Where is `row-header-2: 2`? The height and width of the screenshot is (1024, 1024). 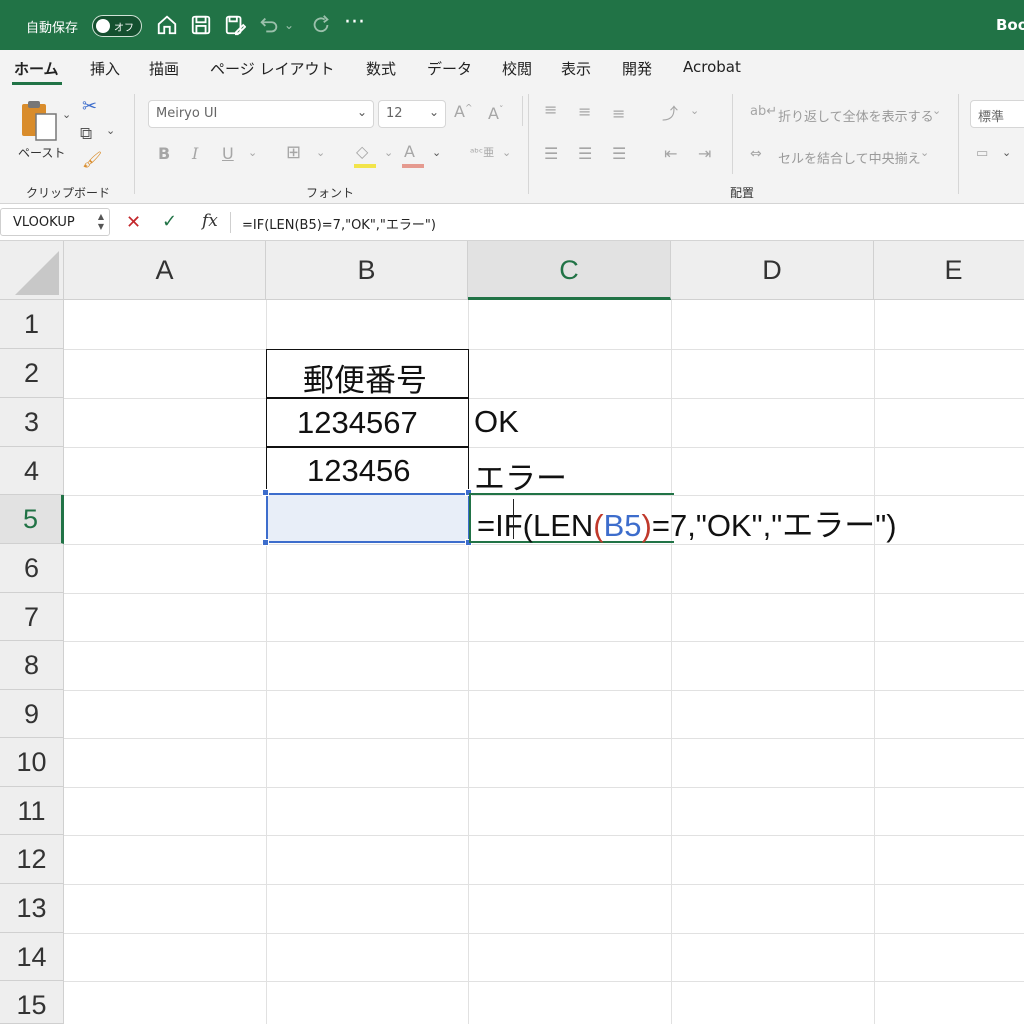
row-header-2: 2 is located at coordinates (32, 373).